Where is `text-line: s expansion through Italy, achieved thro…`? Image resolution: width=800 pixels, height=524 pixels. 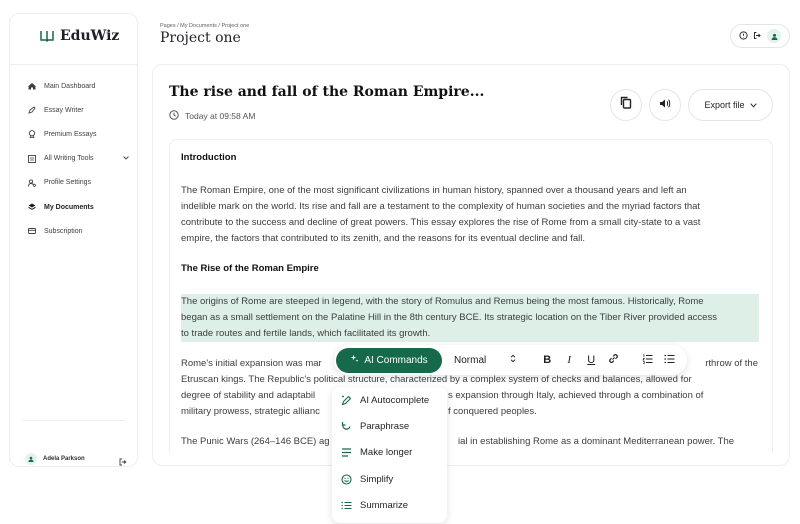
text-line: s expansion through Italy, achieved thro… is located at coordinates (576, 395).